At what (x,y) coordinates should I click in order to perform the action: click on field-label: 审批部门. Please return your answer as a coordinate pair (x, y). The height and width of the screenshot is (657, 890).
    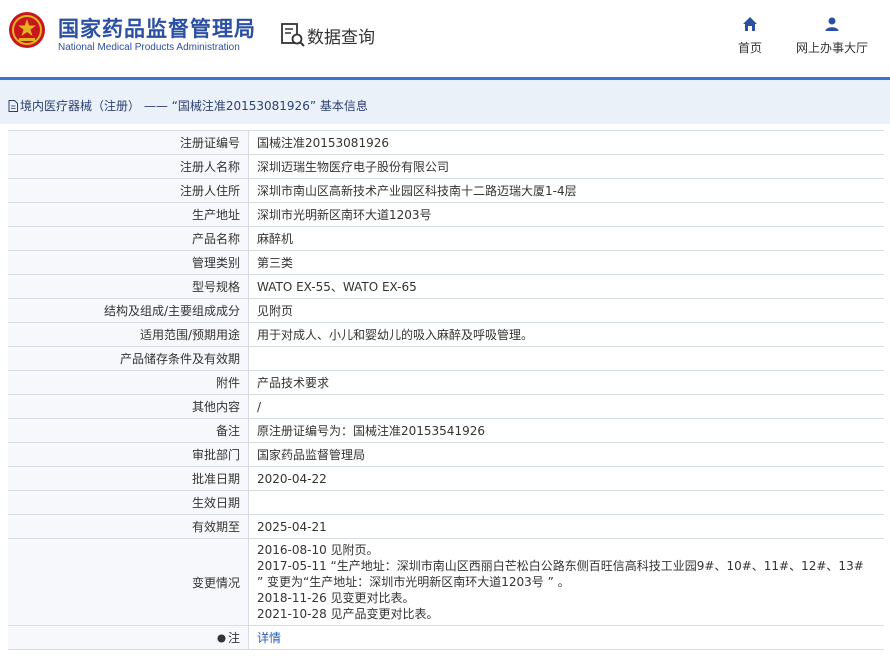
    Looking at the image, I should click on (128, 454).